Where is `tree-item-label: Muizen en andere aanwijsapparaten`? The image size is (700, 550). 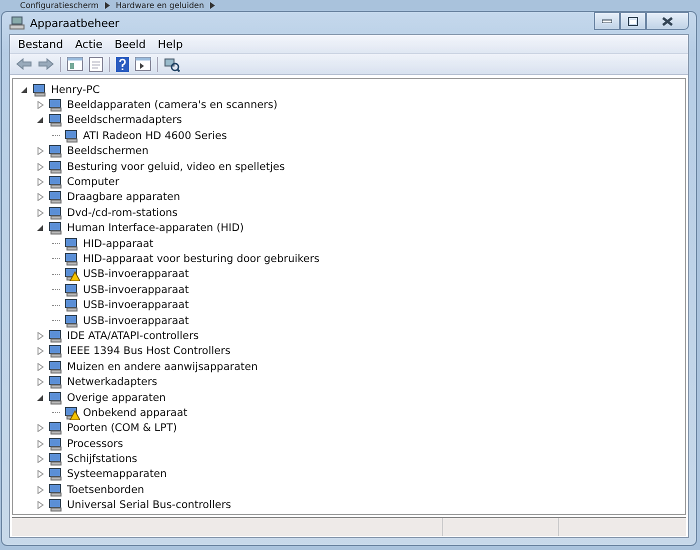
tree-item-label: Muizen en andere aanwijsapparaten is located at coordinates (162, 366).